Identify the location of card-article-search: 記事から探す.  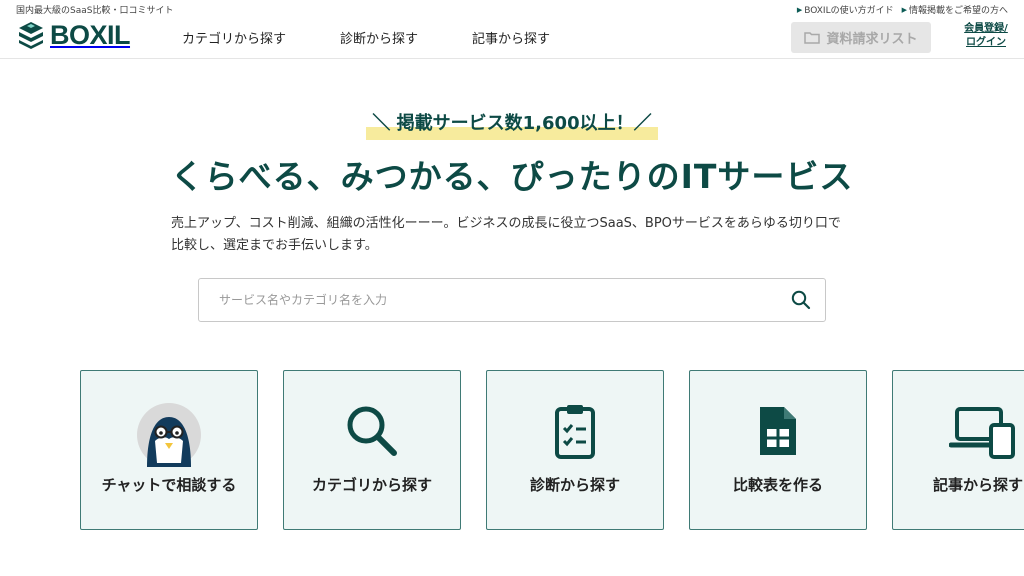
(958, 450).